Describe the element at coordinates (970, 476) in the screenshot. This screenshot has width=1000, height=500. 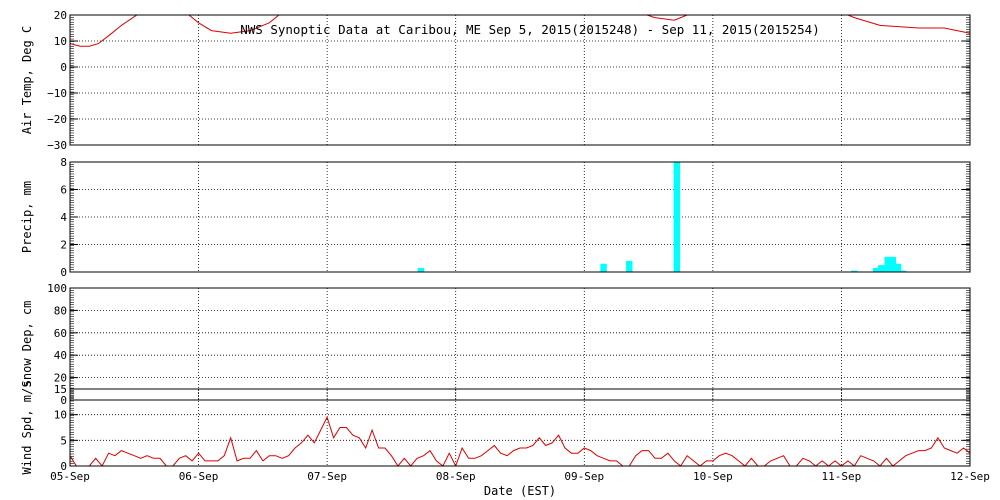
I see `x-tick-label: 12-Sep` at that location.